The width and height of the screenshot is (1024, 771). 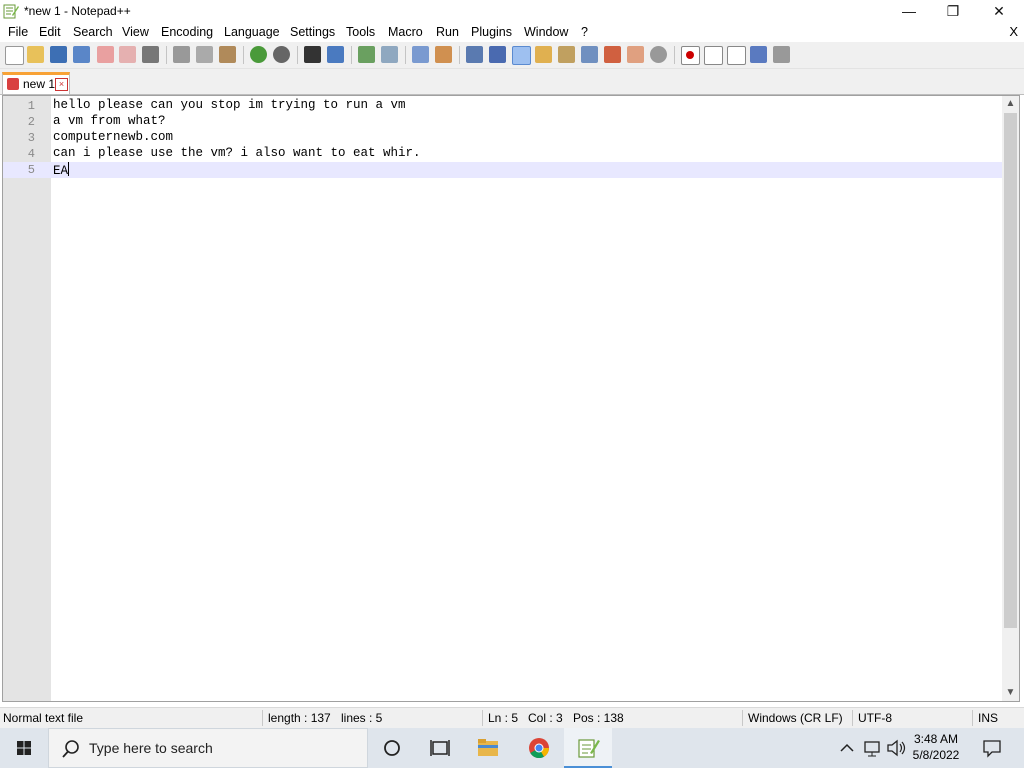 I want to click on udl-icon, so click(x=543, y=54).